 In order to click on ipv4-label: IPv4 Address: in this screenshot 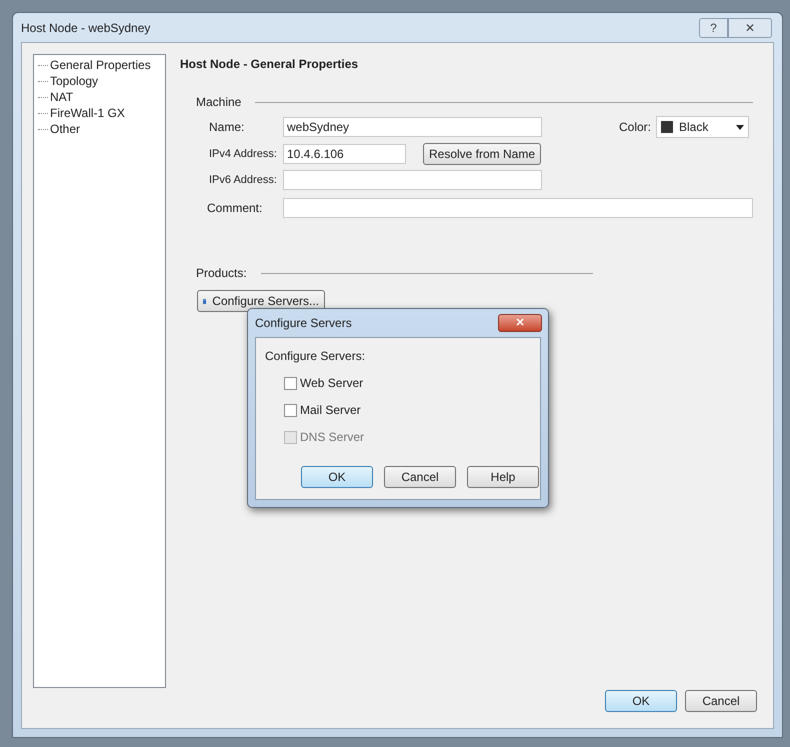, I will do `click(243, 154)`.